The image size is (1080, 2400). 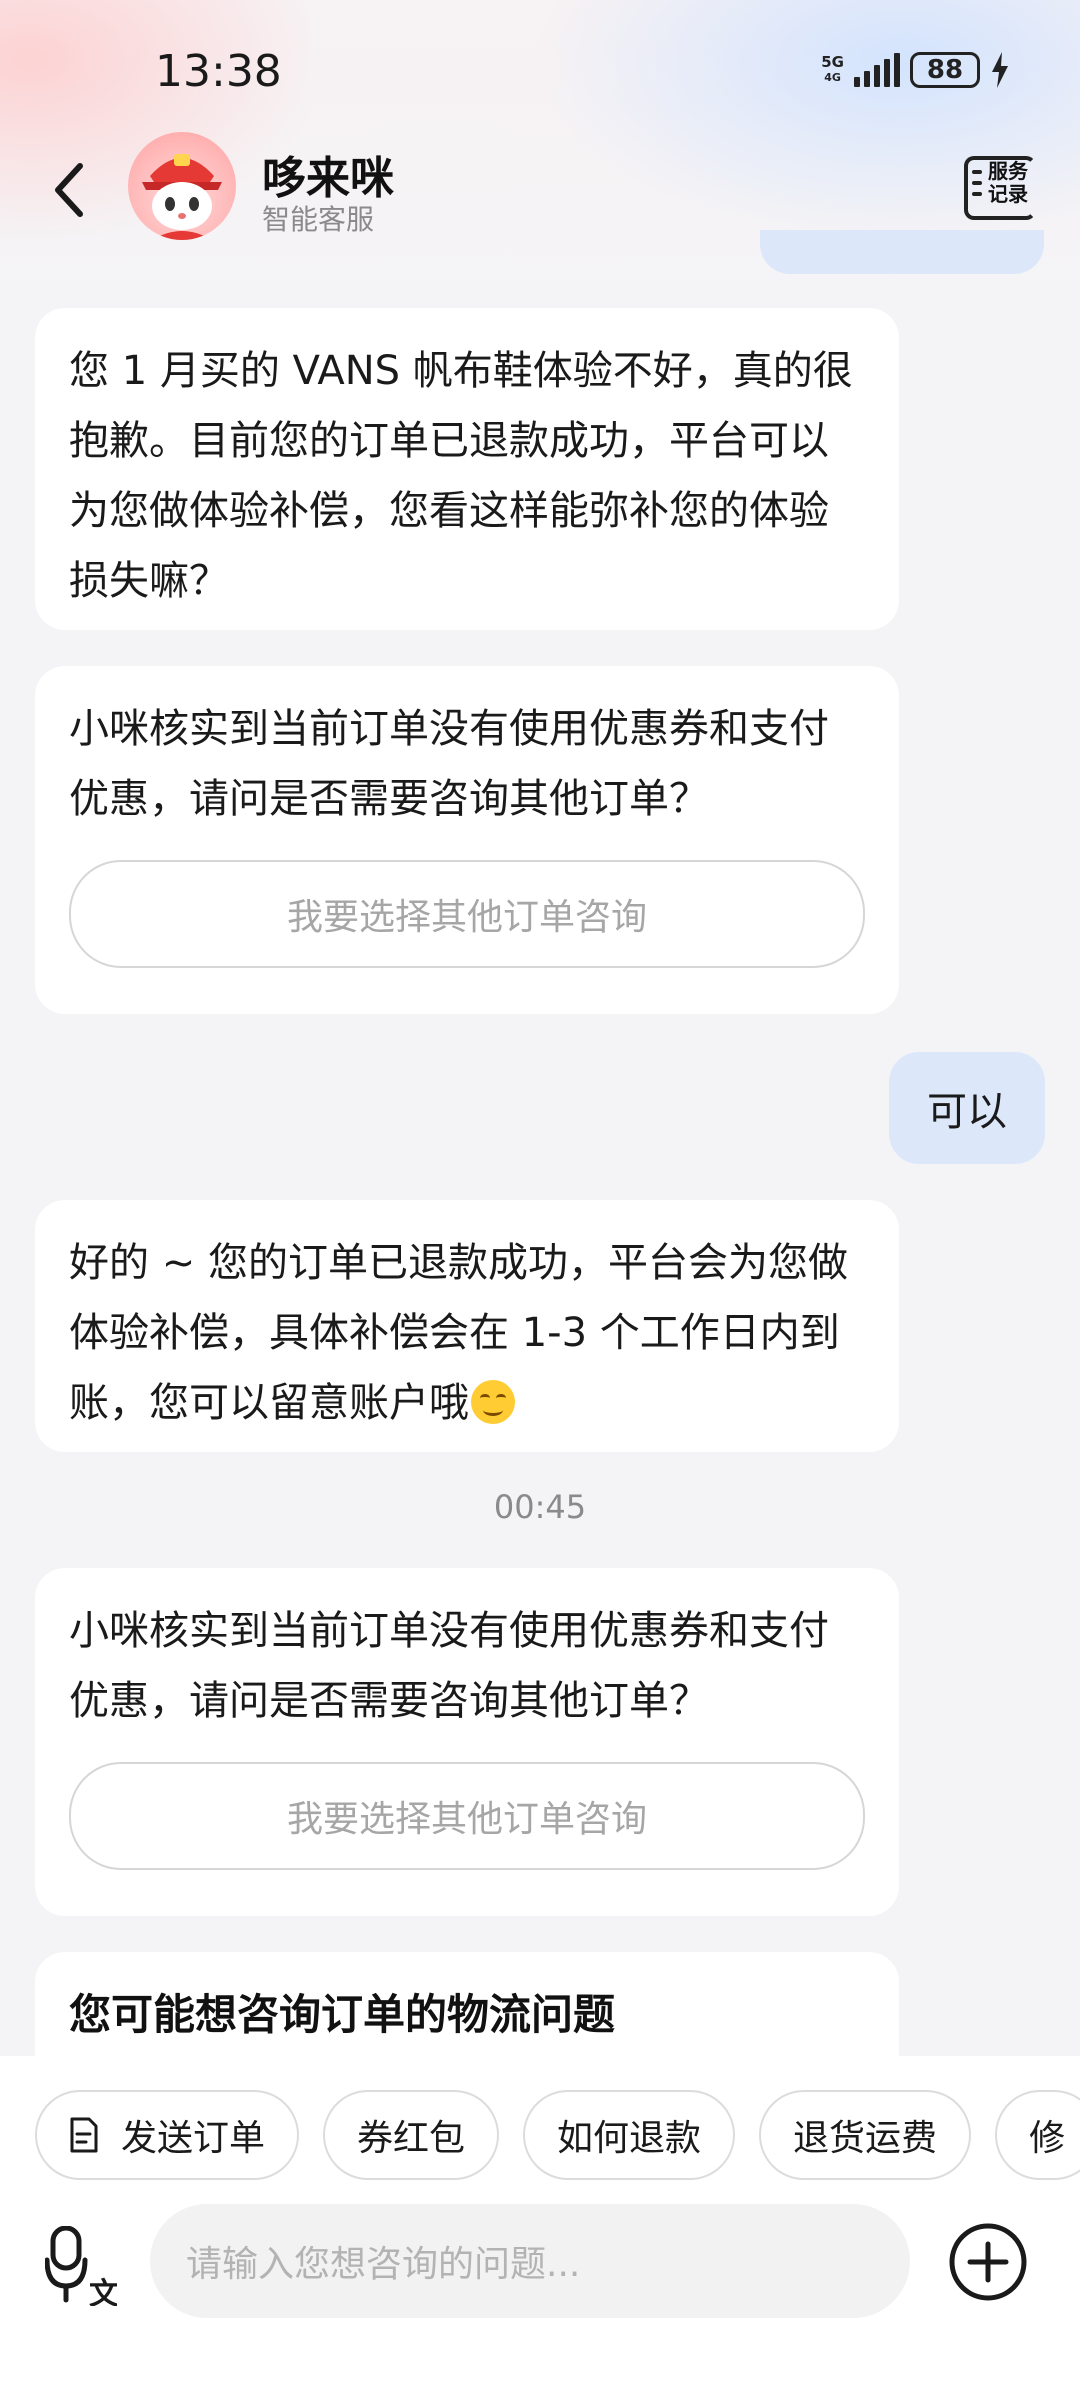 I want to click on status-time: 13:38, so click(x=218, y=71).